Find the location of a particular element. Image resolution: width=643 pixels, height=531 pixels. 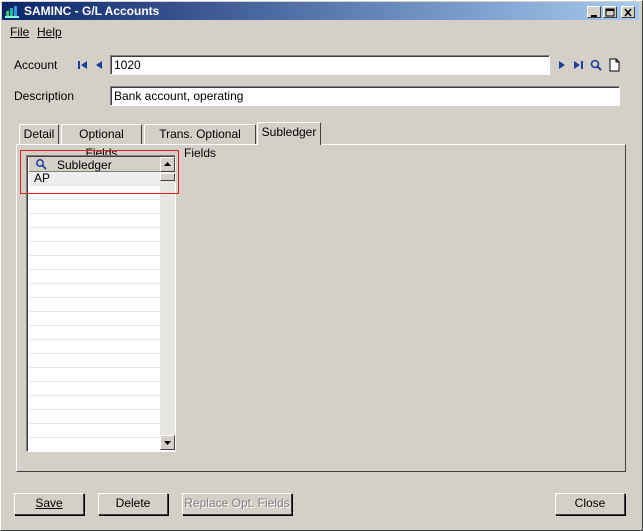

scroll-up-button is located at coordinates (167, 164).